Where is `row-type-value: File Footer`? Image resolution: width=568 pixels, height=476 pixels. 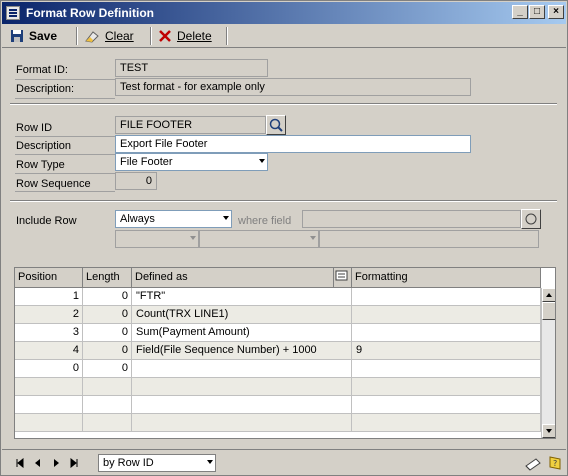 row-type-value: File Footer is located at coordinates (146, 162).